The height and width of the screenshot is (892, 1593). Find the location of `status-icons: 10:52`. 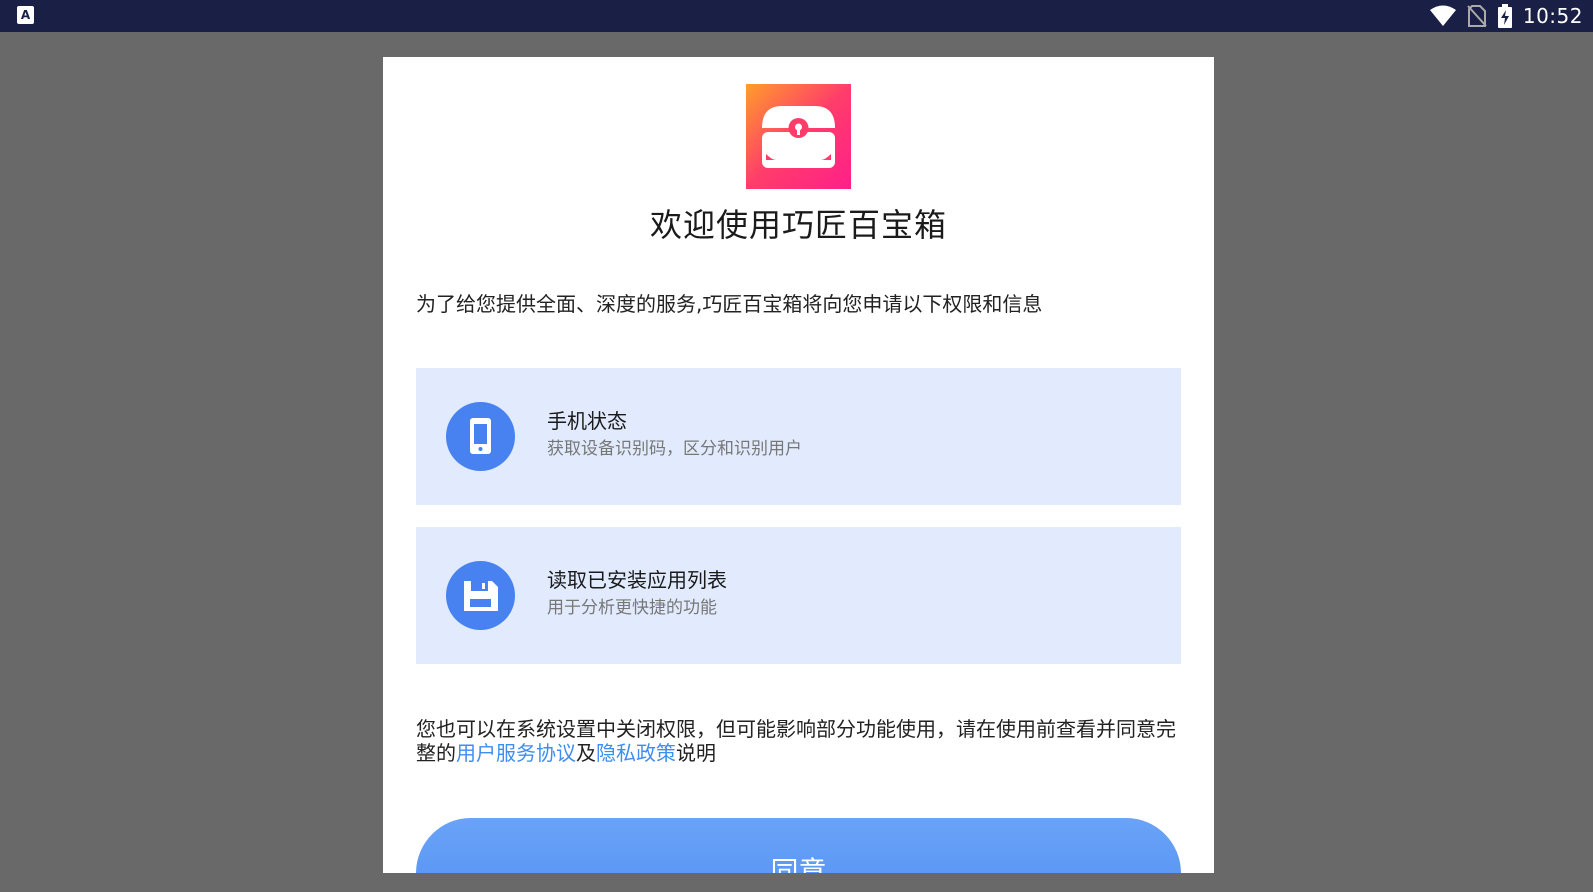

status-icons: 10:52 is located at coordinates (1506, 16).